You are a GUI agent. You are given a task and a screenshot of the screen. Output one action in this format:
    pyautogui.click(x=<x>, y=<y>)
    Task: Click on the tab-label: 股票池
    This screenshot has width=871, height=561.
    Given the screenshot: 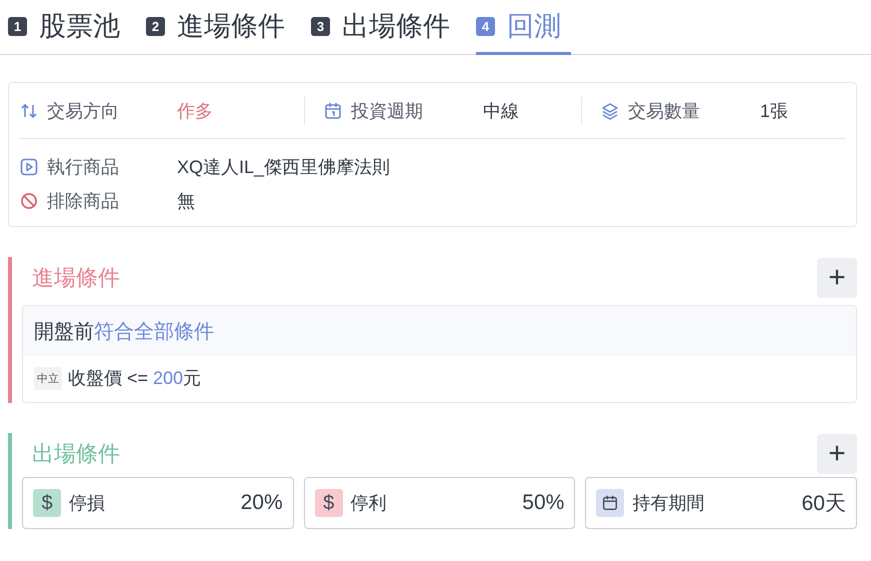 What is the action you would take?
    pyautogui.click(x=79, y=26)
    